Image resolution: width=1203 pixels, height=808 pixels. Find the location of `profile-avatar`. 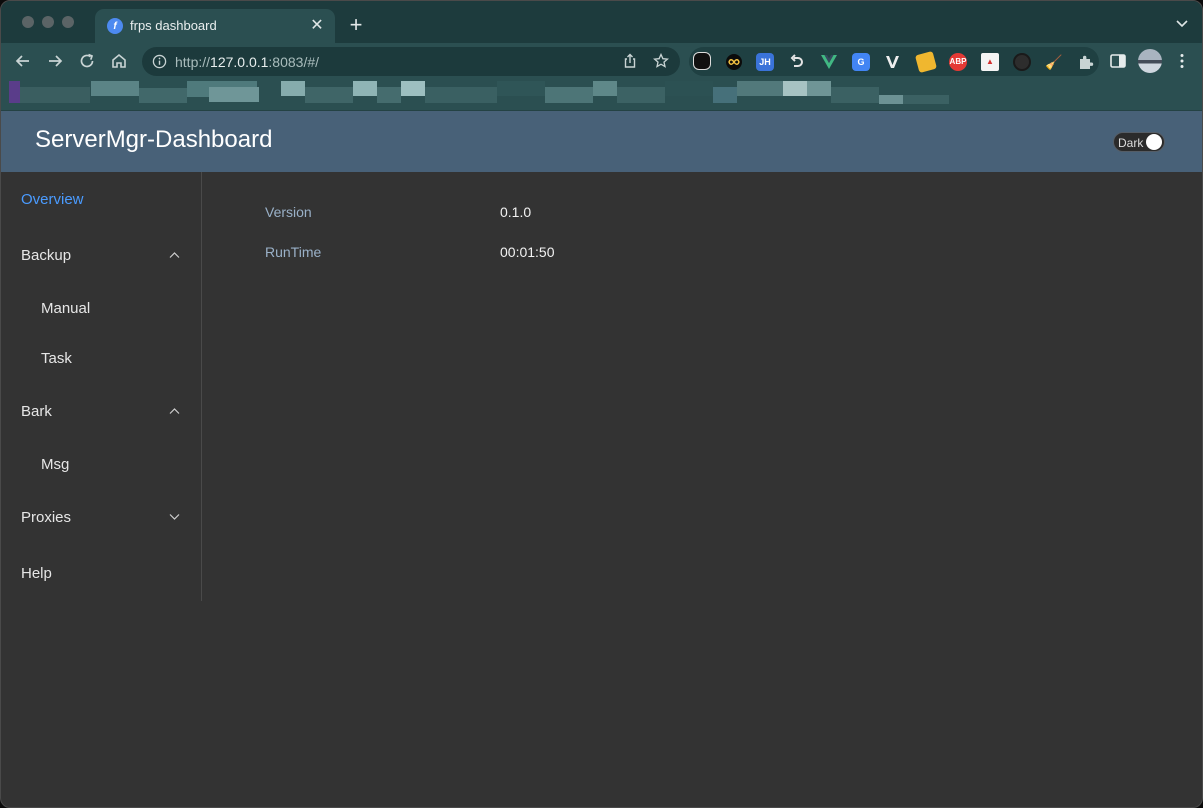

profile-avatar is located at coordinates (1150, 61).